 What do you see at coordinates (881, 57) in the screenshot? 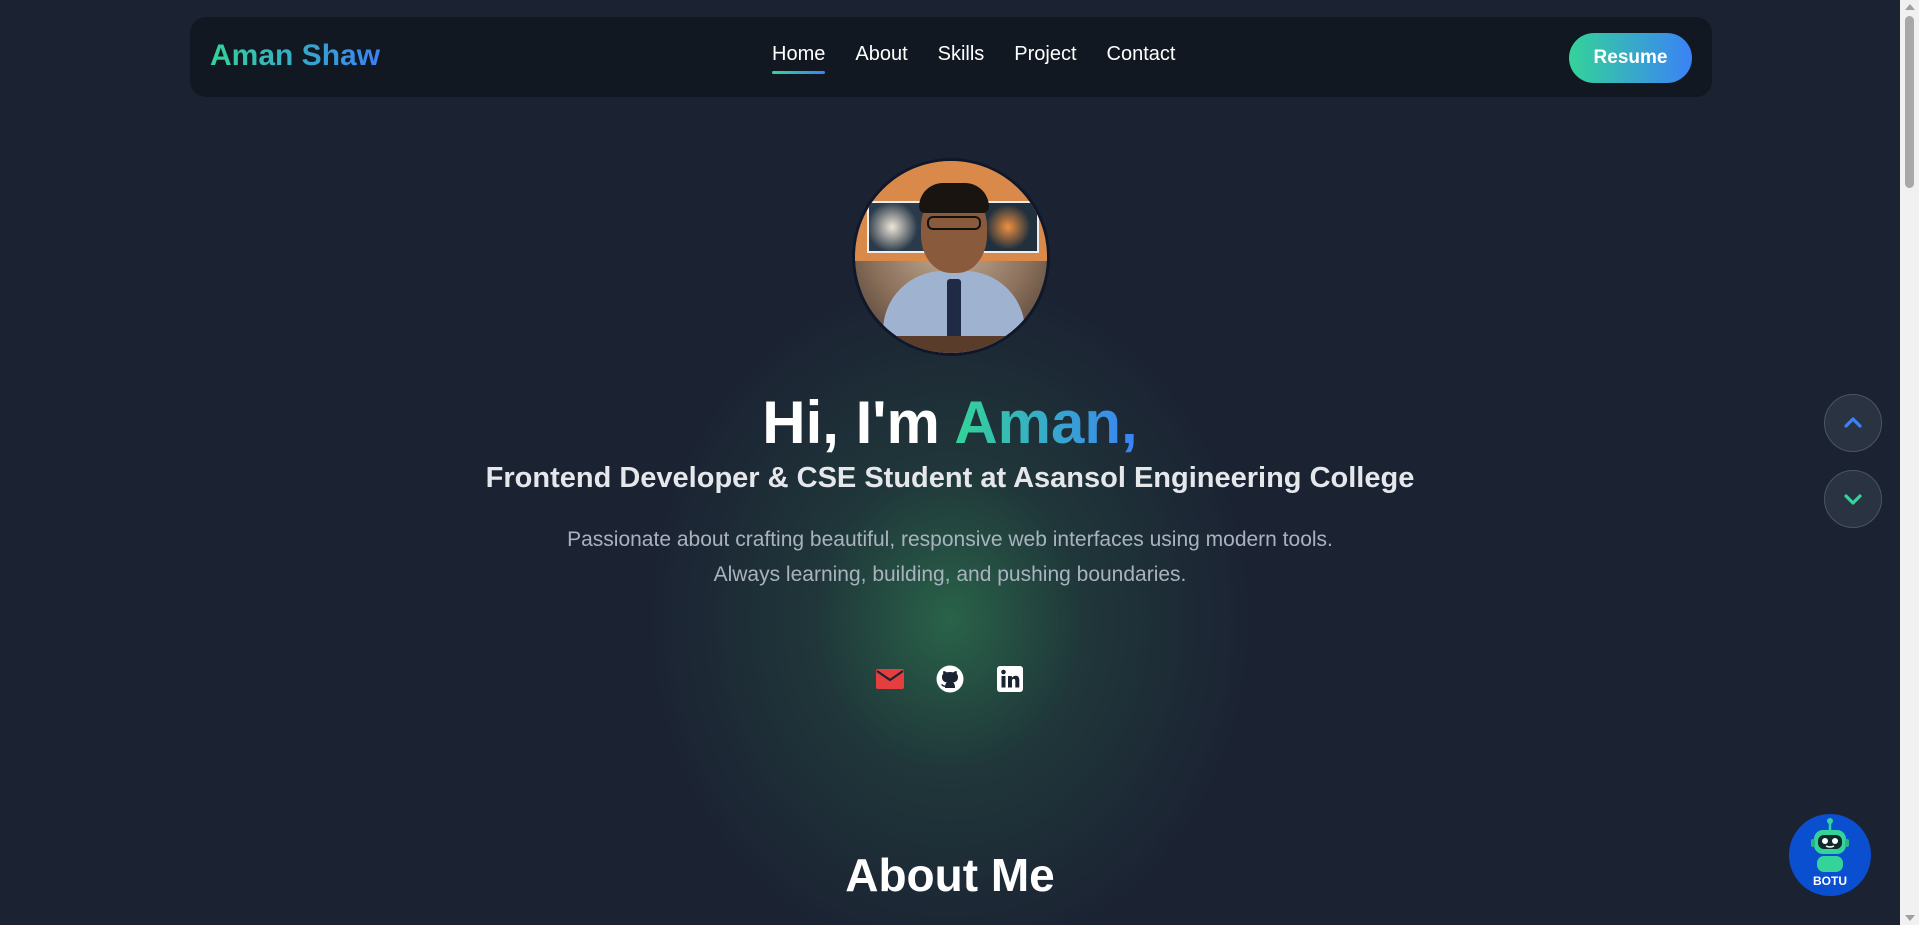
I see `nav-link-about: About` at bounding box center [881, 57].